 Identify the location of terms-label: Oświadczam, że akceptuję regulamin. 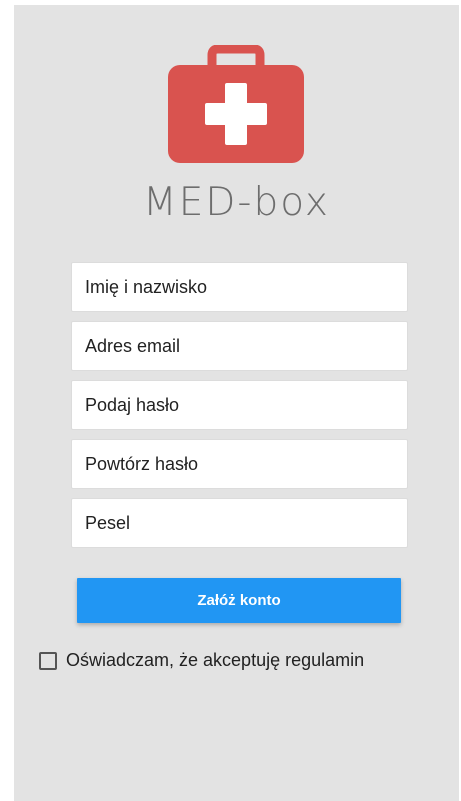
(215, 660).